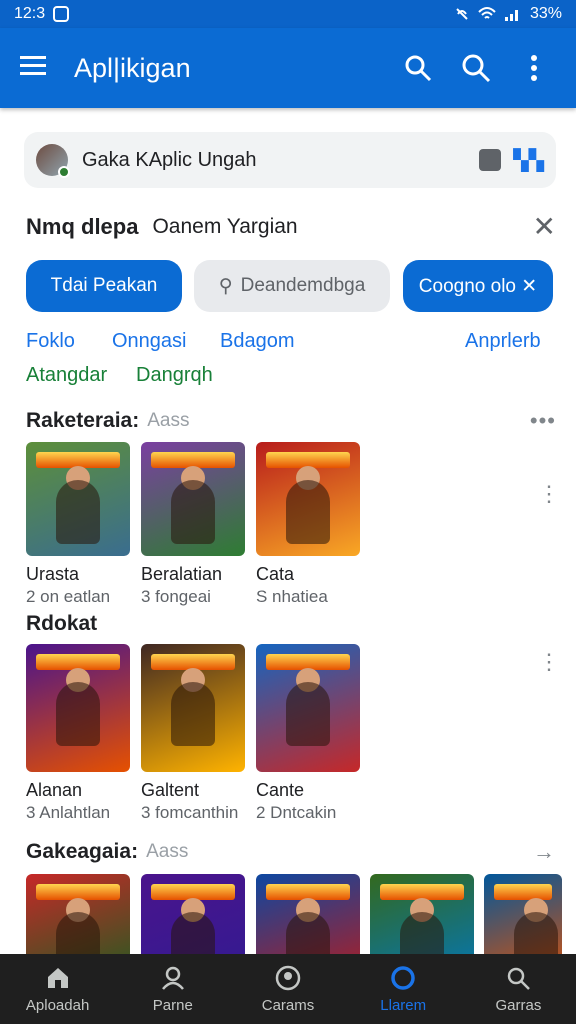 Image resolution: width=576 pixels, height=1024 pixels. What do you see at coordinates (176, 596) in the screenshot?
I see `app-subtitle: 3 fongeai` at bounding box center [176, 596].